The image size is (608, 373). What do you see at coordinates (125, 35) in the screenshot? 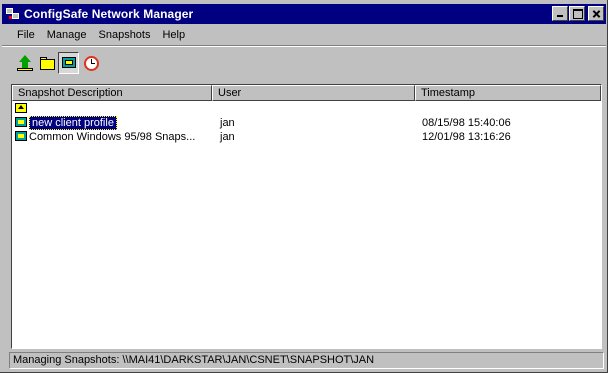
I see `menu-snapshots: Snapshots` at bounding box center [125, 35].